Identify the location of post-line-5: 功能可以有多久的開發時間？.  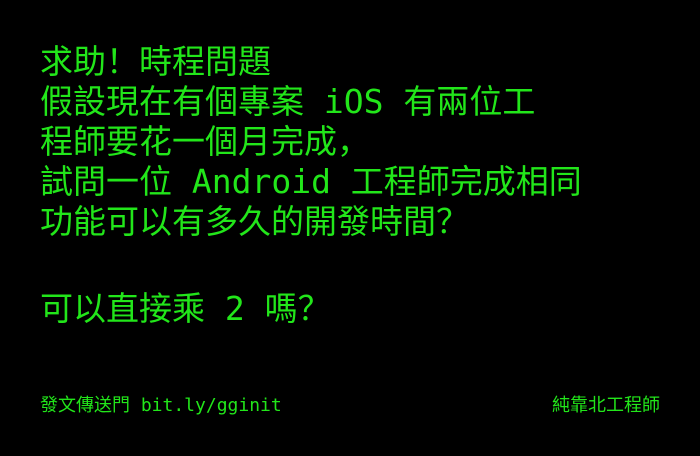
(254, 221).